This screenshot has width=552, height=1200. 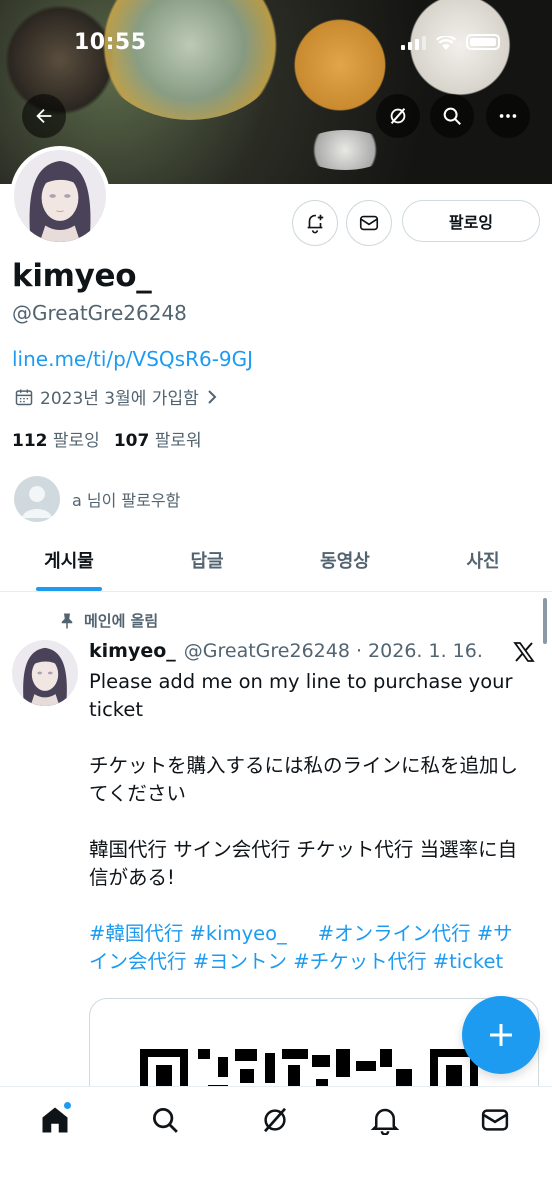 I want to click on followers-label: 팔로워, so click(x=178, y=441).